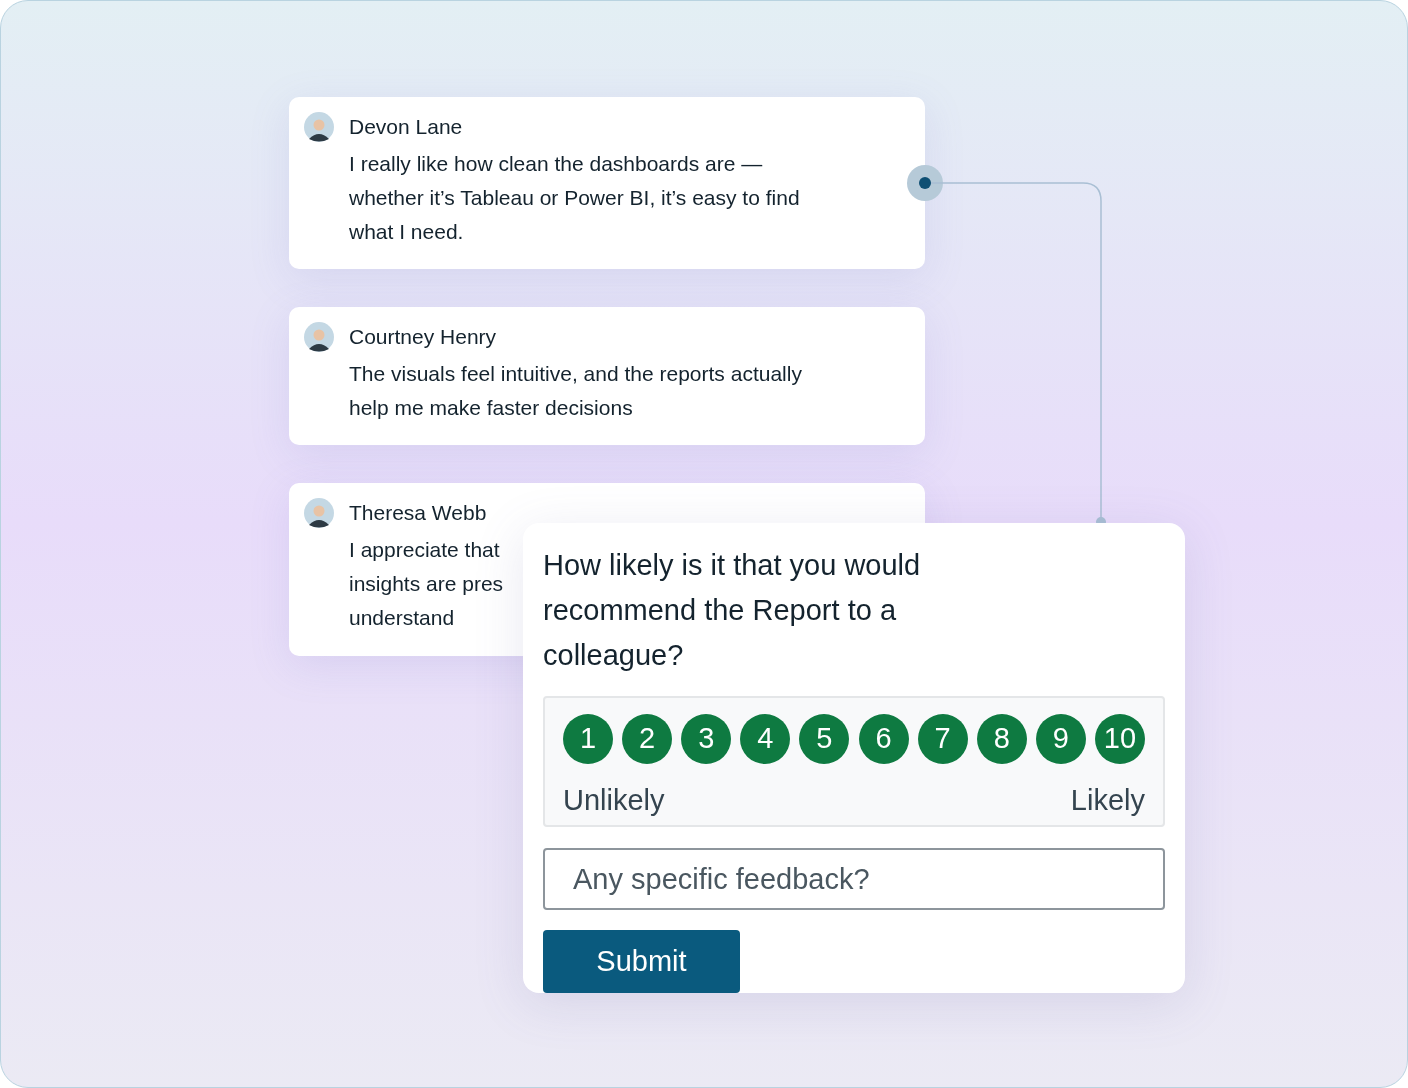  What do you see at coordinates (765, 739) in the screenshot?
I see `score-button: 4` at bounding box center [765, 739].